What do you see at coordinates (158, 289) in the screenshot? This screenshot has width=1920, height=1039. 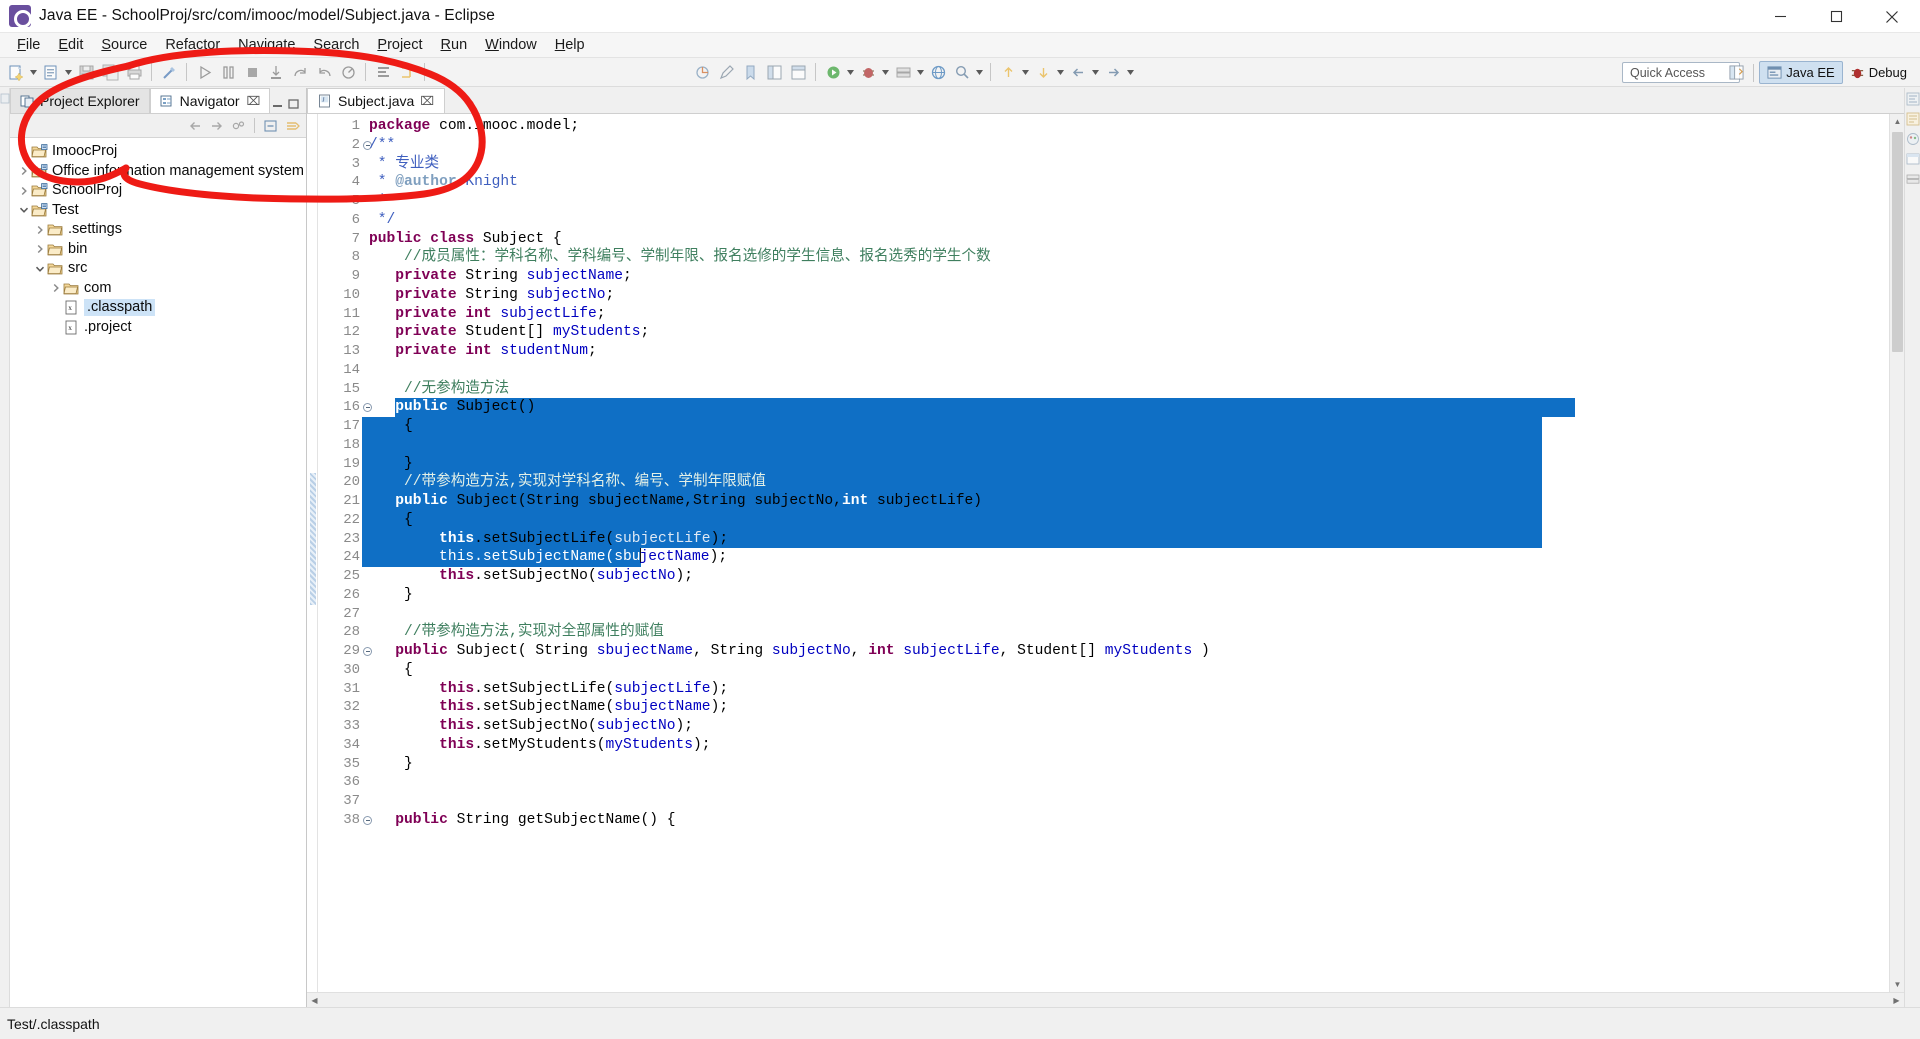 I see `tree-item-com: com` at bounding box center [158, 289].